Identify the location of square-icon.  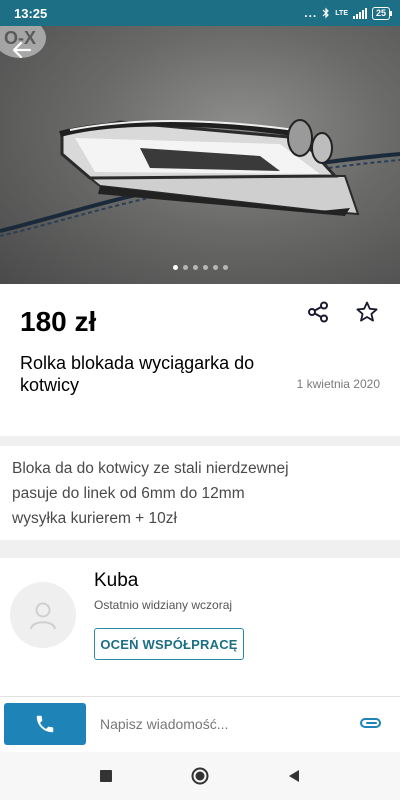
(106, 776).